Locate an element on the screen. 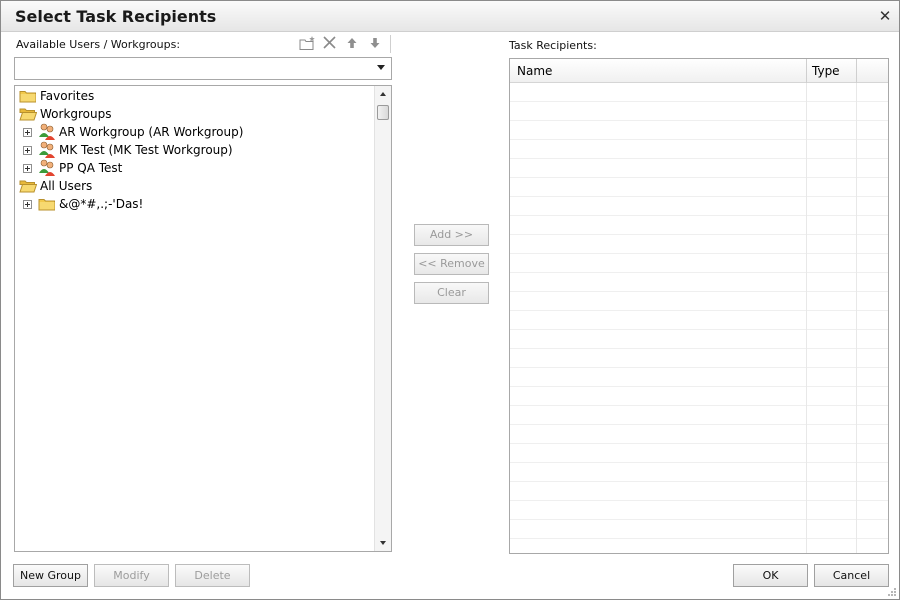  tree-item-label: AR Workgroup (AR Workgroup) is located at coordinates (151, 132).